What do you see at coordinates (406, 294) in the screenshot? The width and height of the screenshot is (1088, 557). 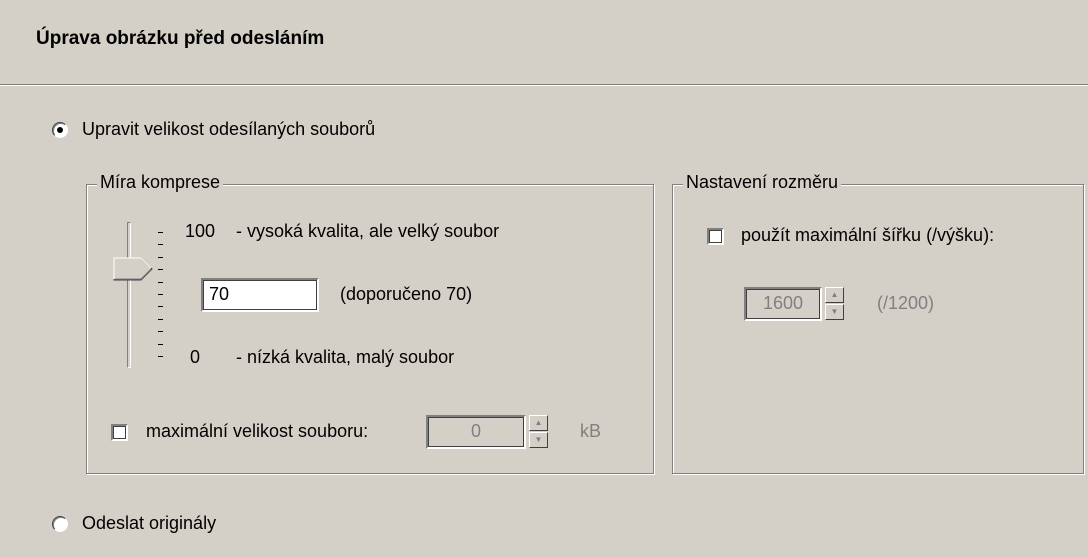 I see `recommended-hint: (doporučeno 70)` at bounding box center [406, 294].